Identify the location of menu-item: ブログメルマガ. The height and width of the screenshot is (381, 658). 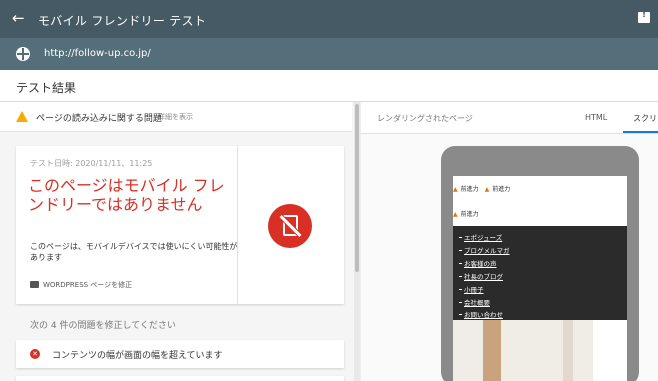
(484, 250).